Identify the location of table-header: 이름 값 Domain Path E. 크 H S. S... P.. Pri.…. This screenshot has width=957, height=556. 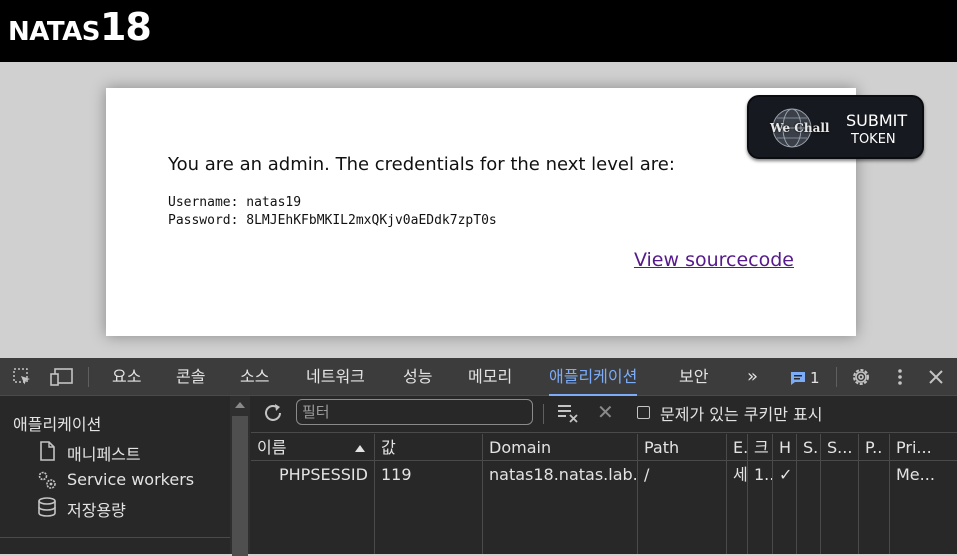
(604, 447).